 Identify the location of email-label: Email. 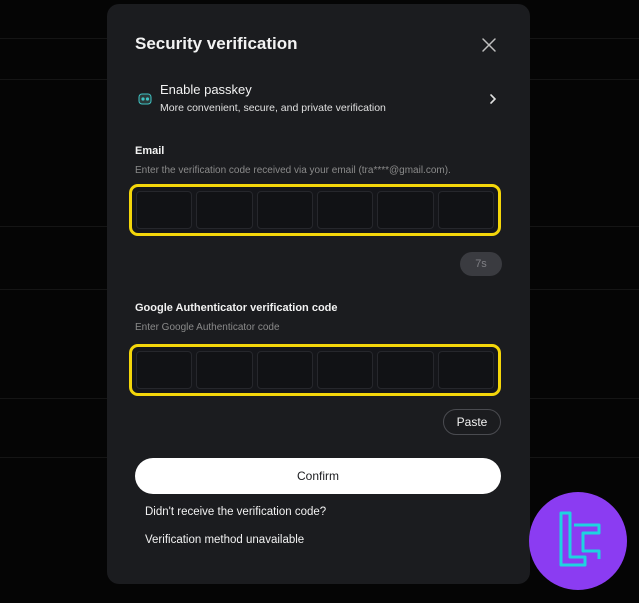
(150, 151).